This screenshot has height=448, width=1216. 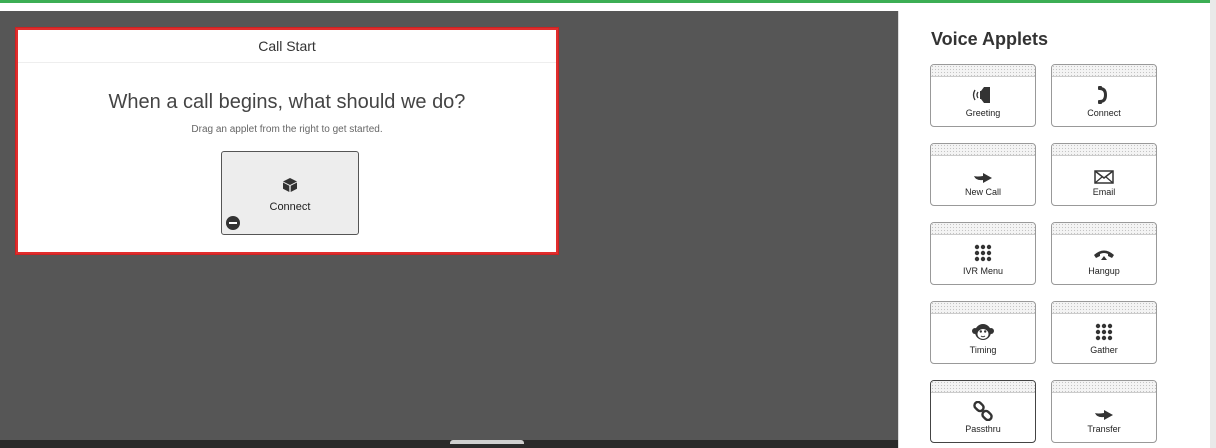 What do you see at coordinates (1104, 192) in the screenshot?
I see `applet-label: Email` at bounding box center [1104, 192].